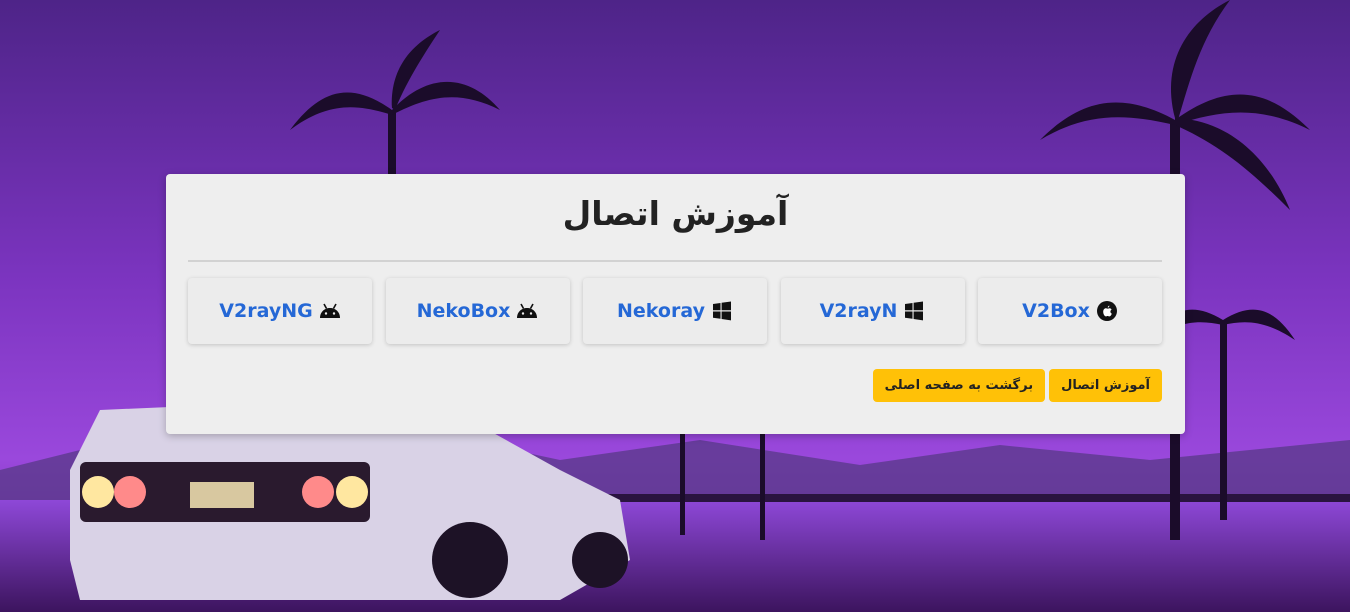 The image size is (1350, 612). I want to click on divider, so click(675, 261).